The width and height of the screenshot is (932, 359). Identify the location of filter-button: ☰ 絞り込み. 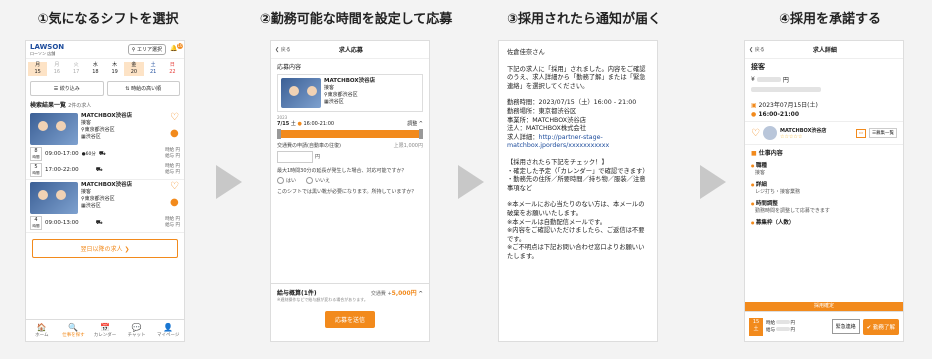
(67, 88).